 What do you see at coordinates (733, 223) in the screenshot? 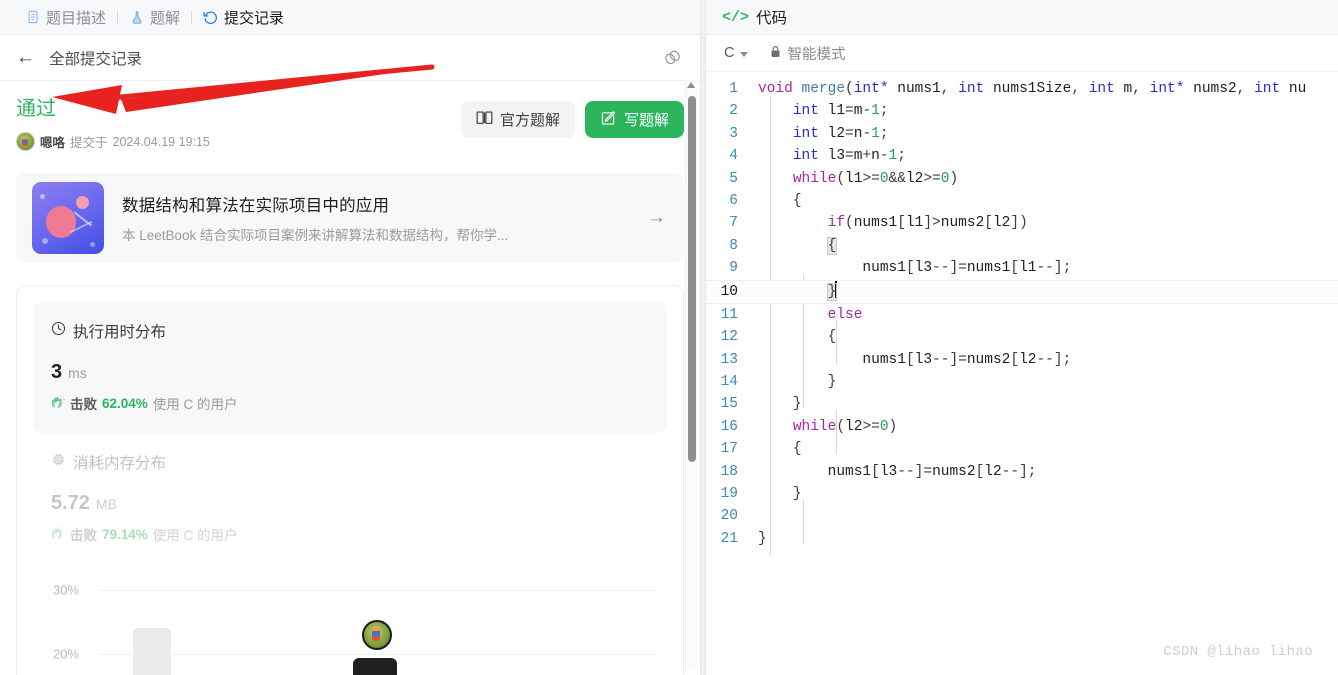
I see `line-number: 7` at bounding box center [733, 223].